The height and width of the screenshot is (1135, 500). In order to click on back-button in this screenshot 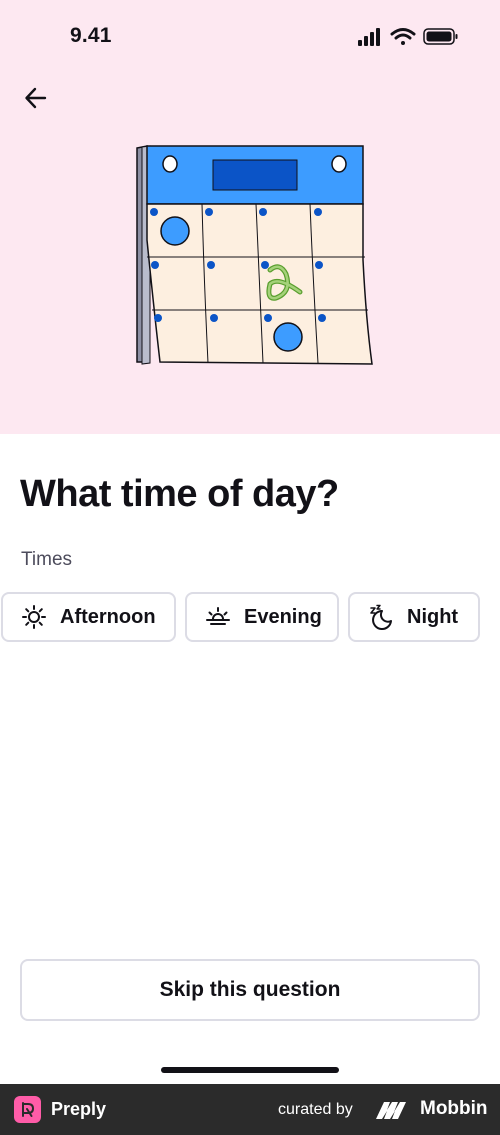, I will do `click(36, 98)`.